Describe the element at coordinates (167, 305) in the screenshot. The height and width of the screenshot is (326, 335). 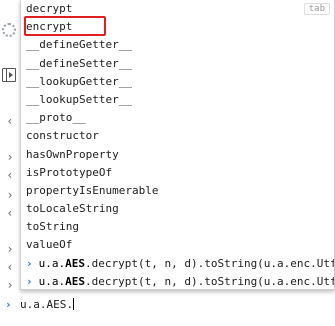
I see `console-input-row: › u.a.AES.` at that location.